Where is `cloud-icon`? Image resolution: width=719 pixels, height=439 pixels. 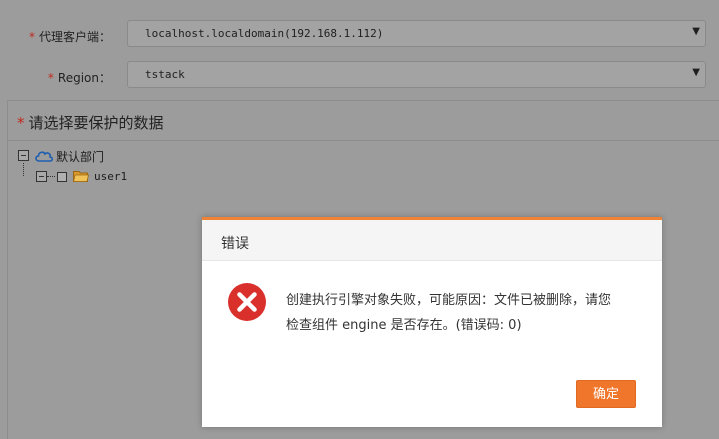
cloud-icon is located at coordinates (44, 157).